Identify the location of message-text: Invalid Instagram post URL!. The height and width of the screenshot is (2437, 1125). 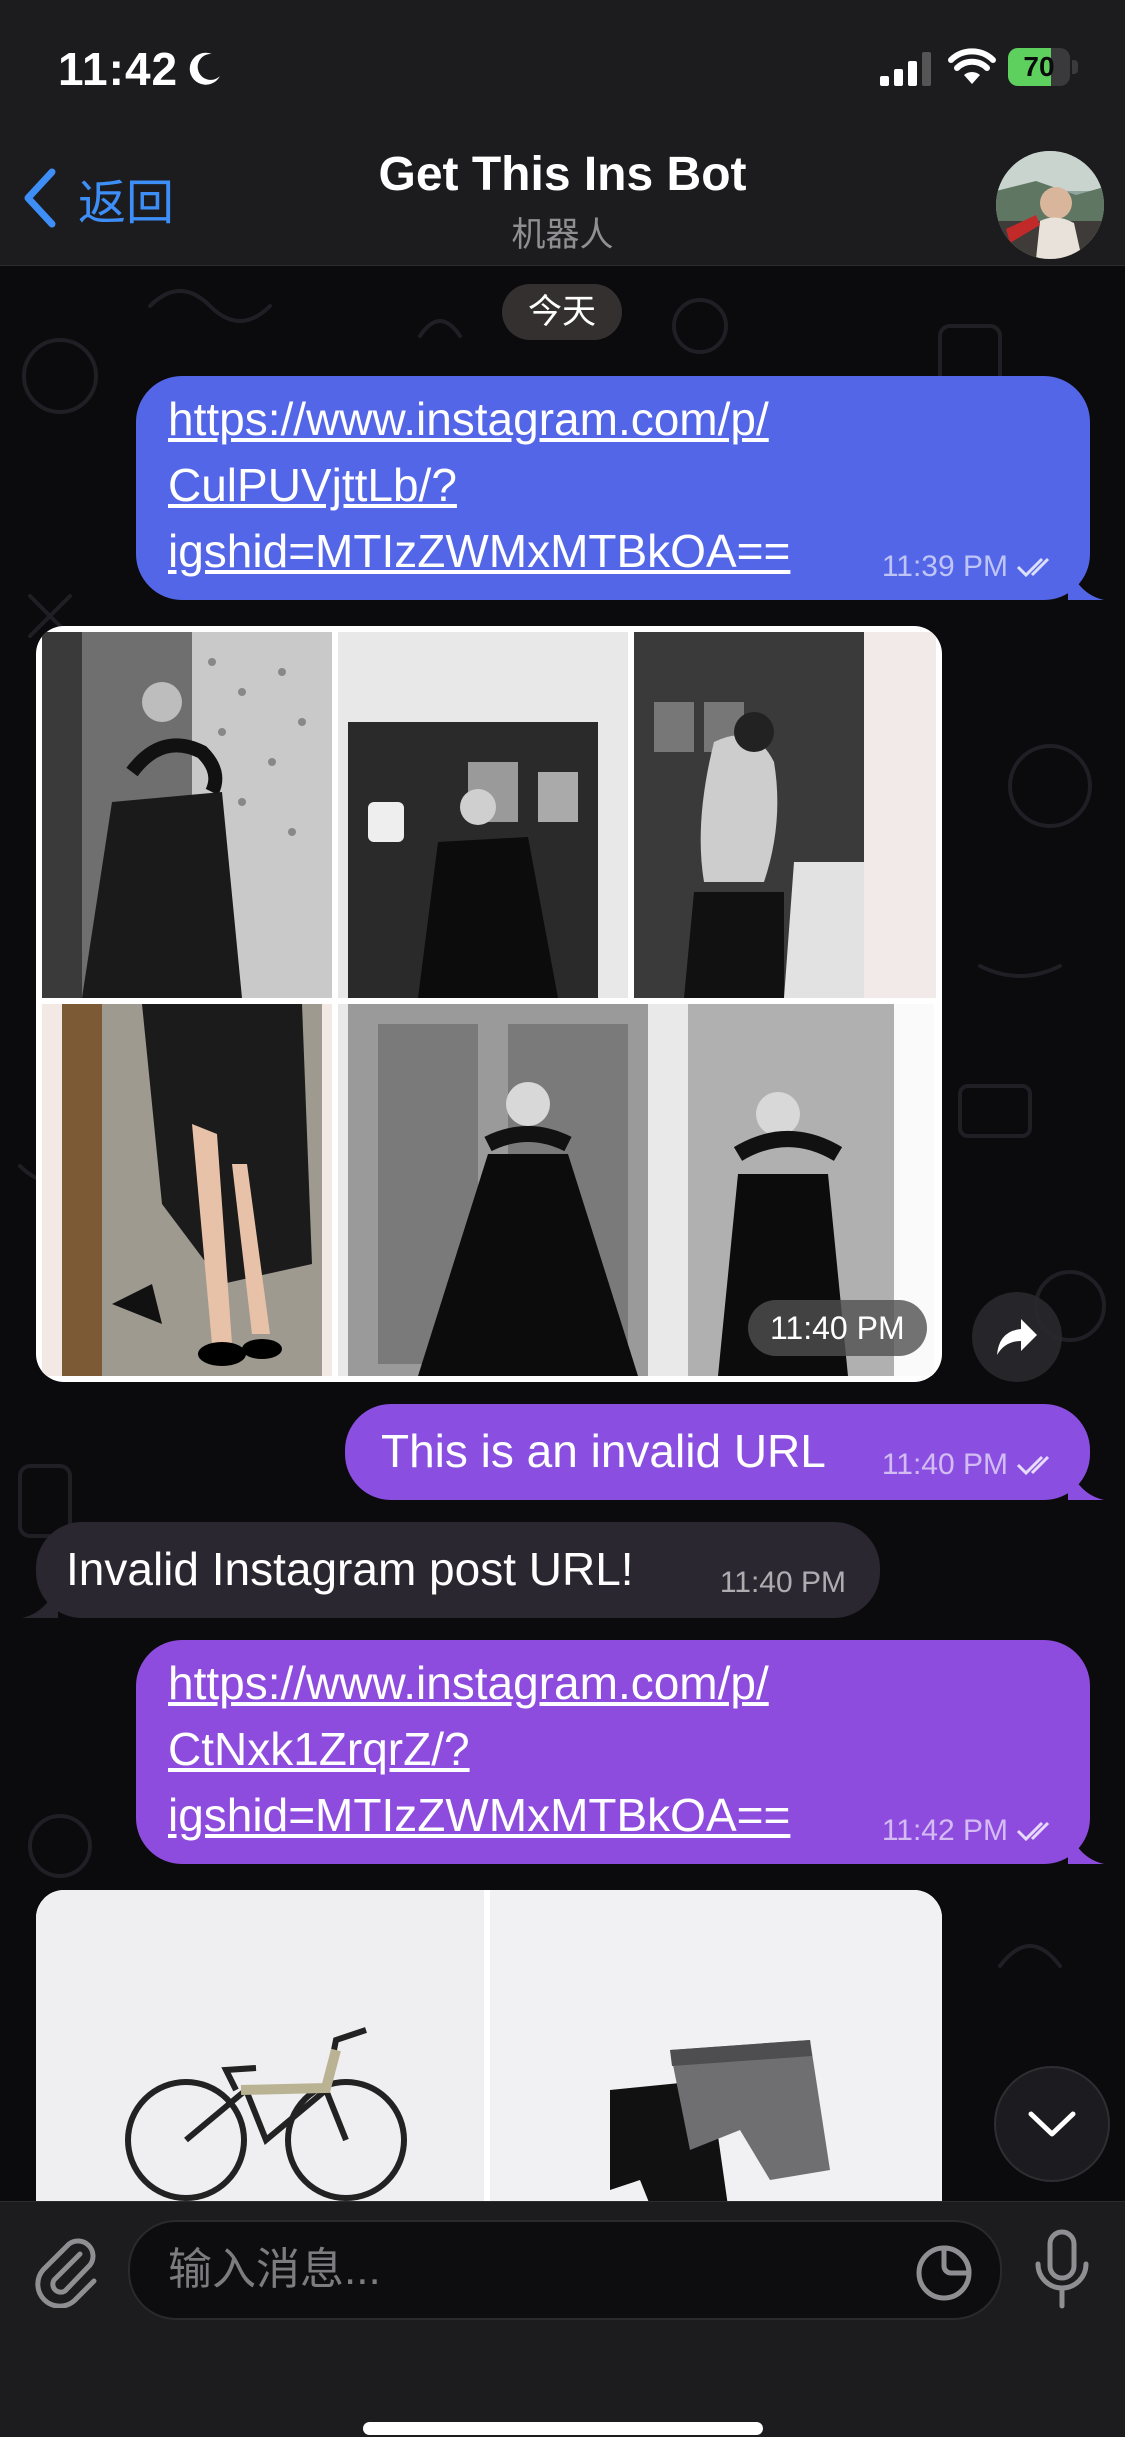
(350, 1569).